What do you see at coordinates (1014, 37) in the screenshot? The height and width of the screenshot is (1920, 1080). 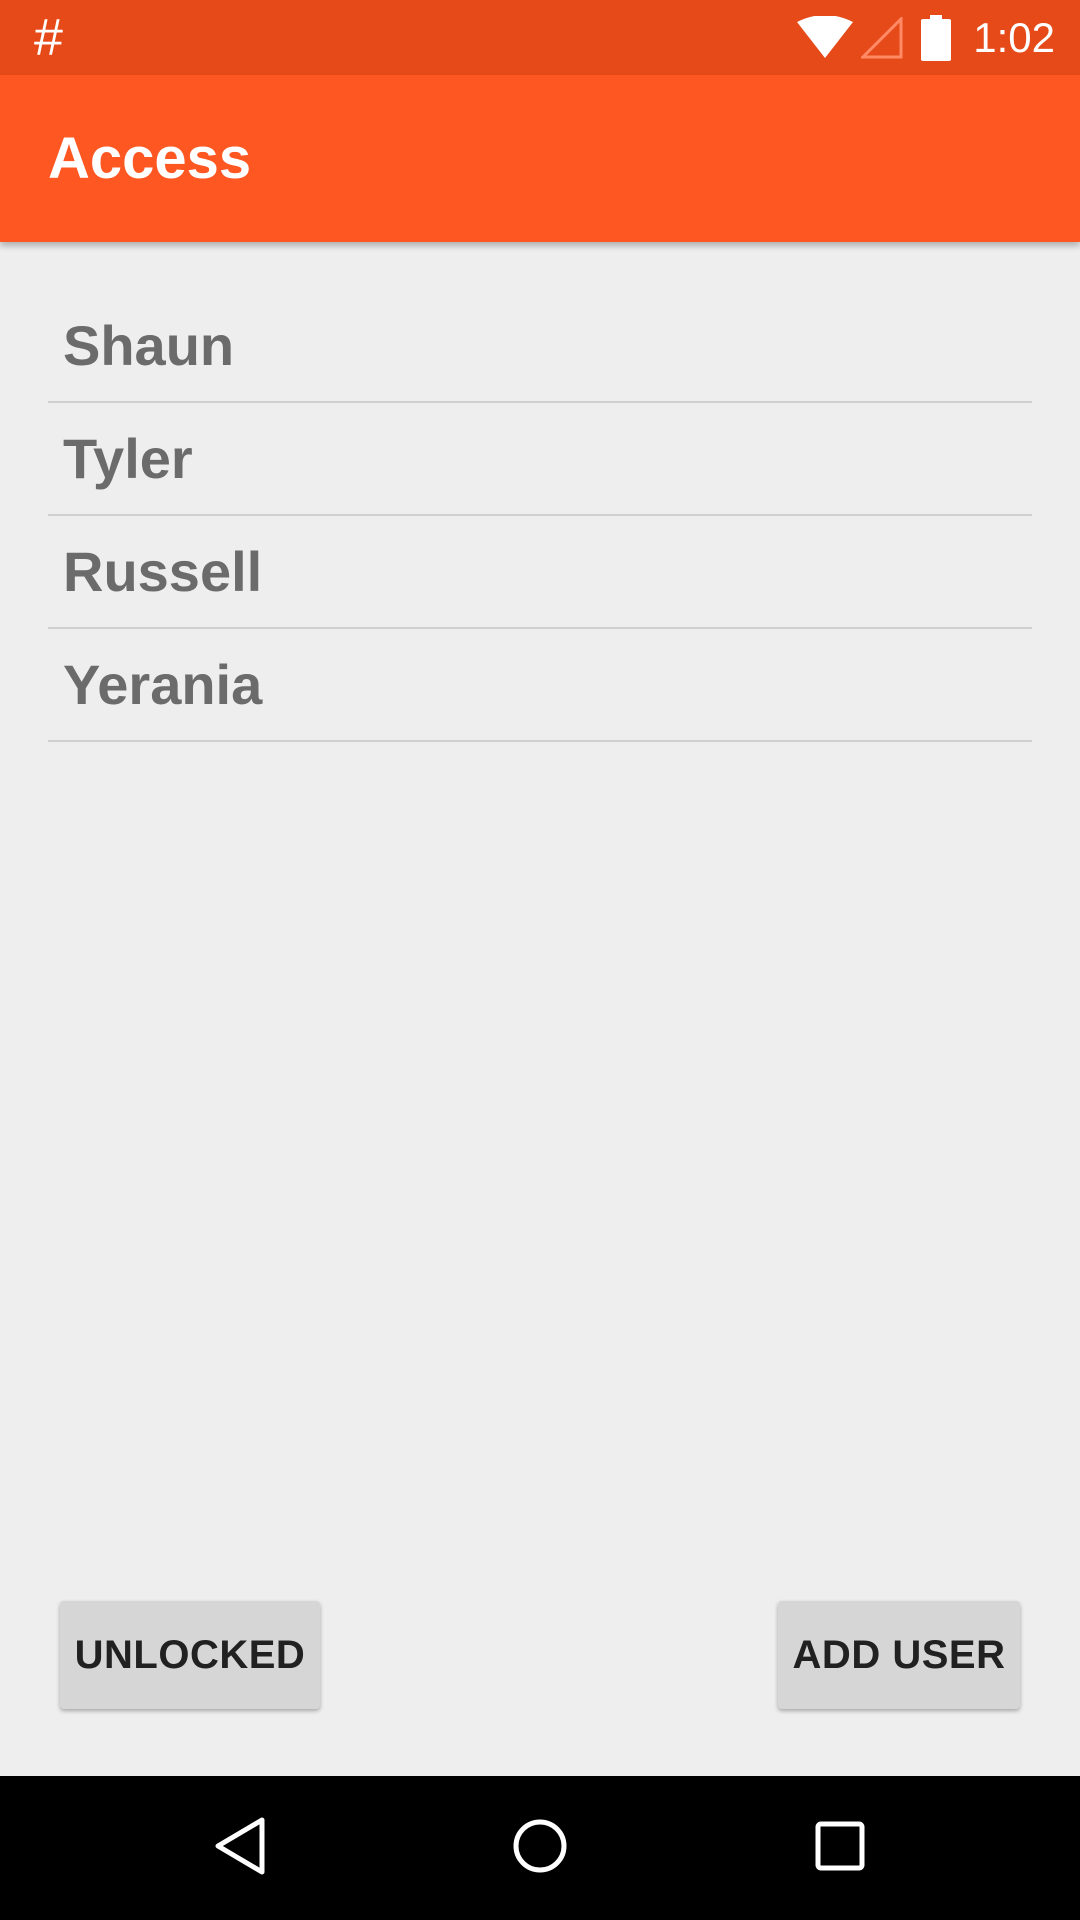 I see `status-time: 1:02` at bounding box center [1014, 37].